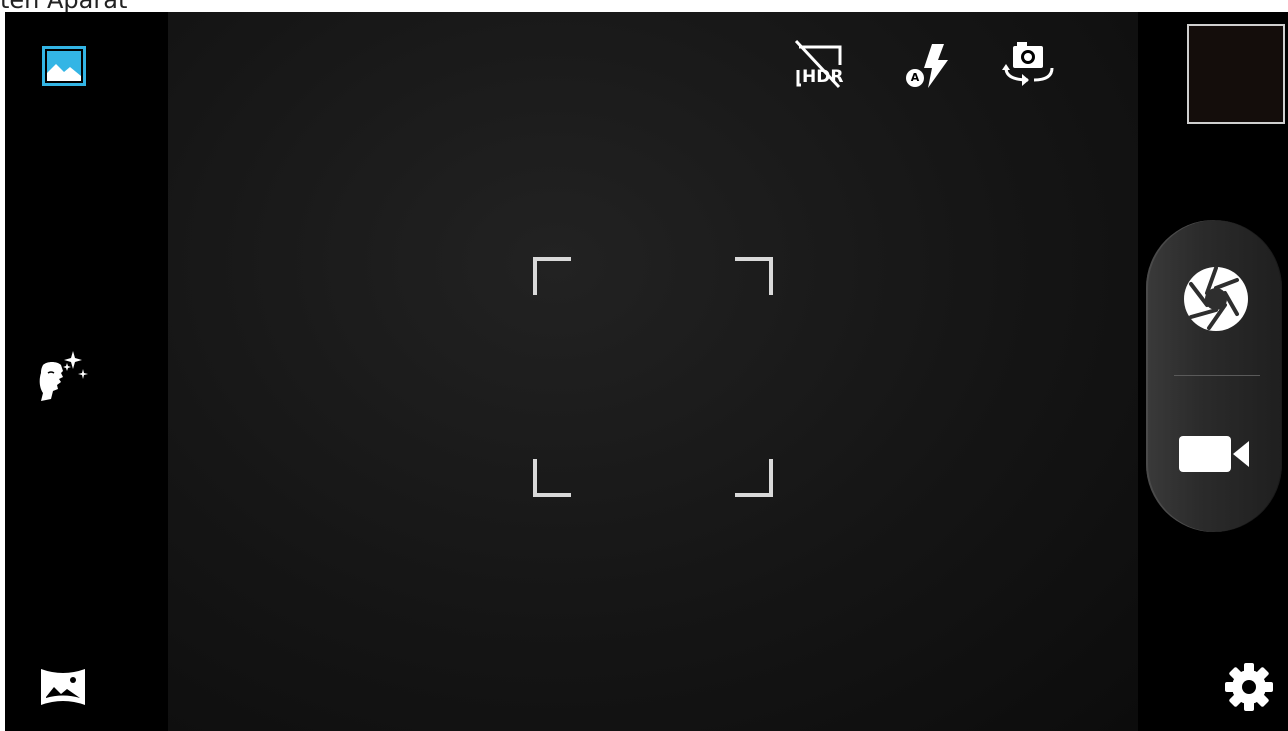 This screenshot has width=1288, height=731. Describe the element at coordinates (1217, 375) in the screenshot. I see `capture-divider` at that location.